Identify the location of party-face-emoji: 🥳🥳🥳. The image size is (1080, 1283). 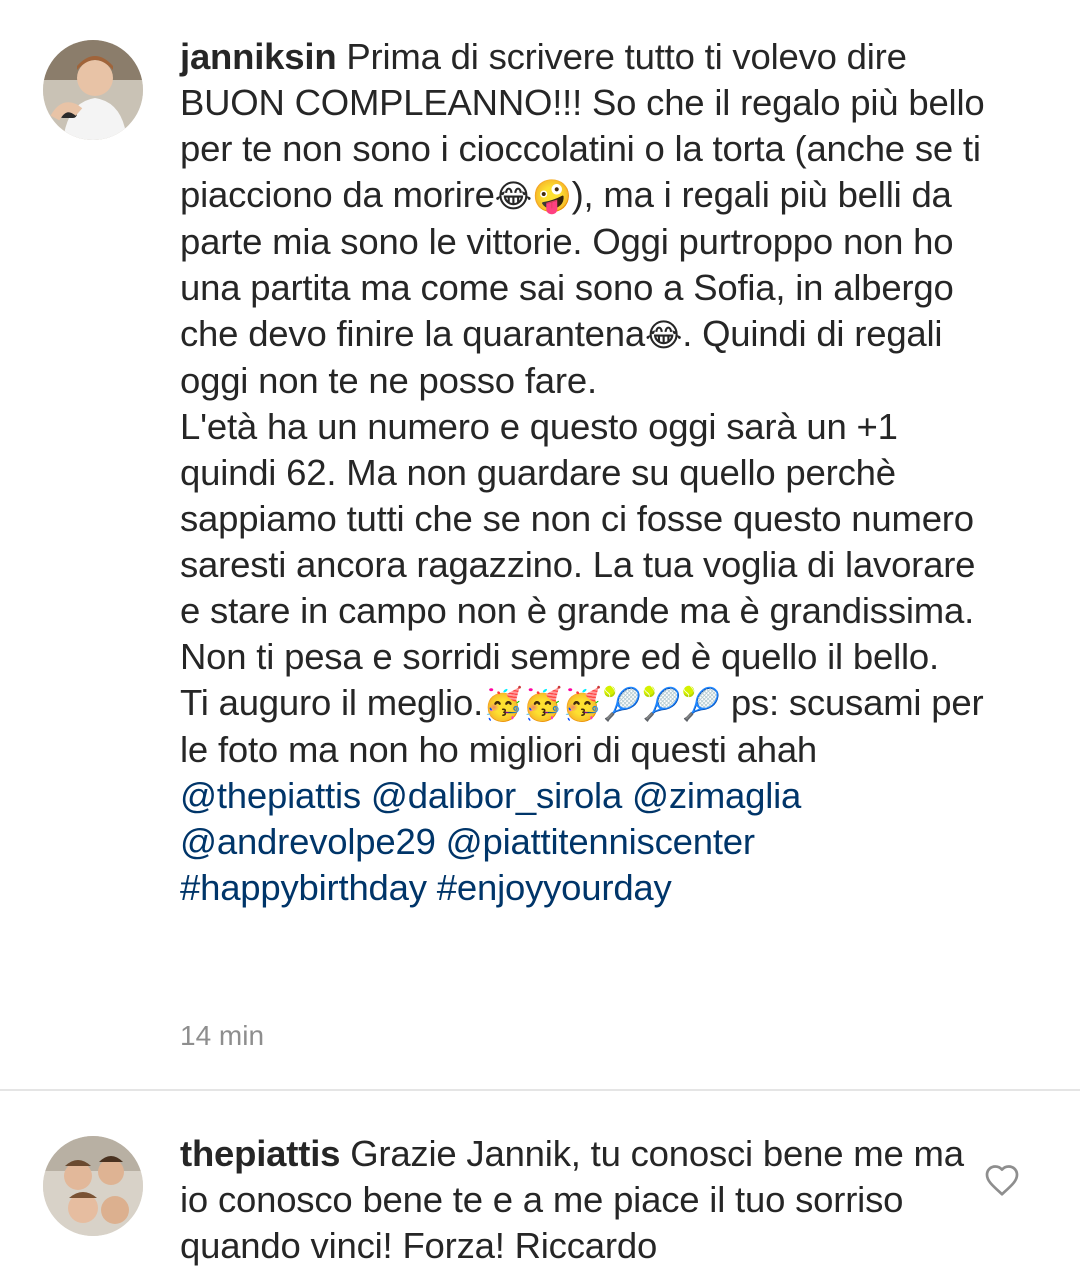
(542, 704).